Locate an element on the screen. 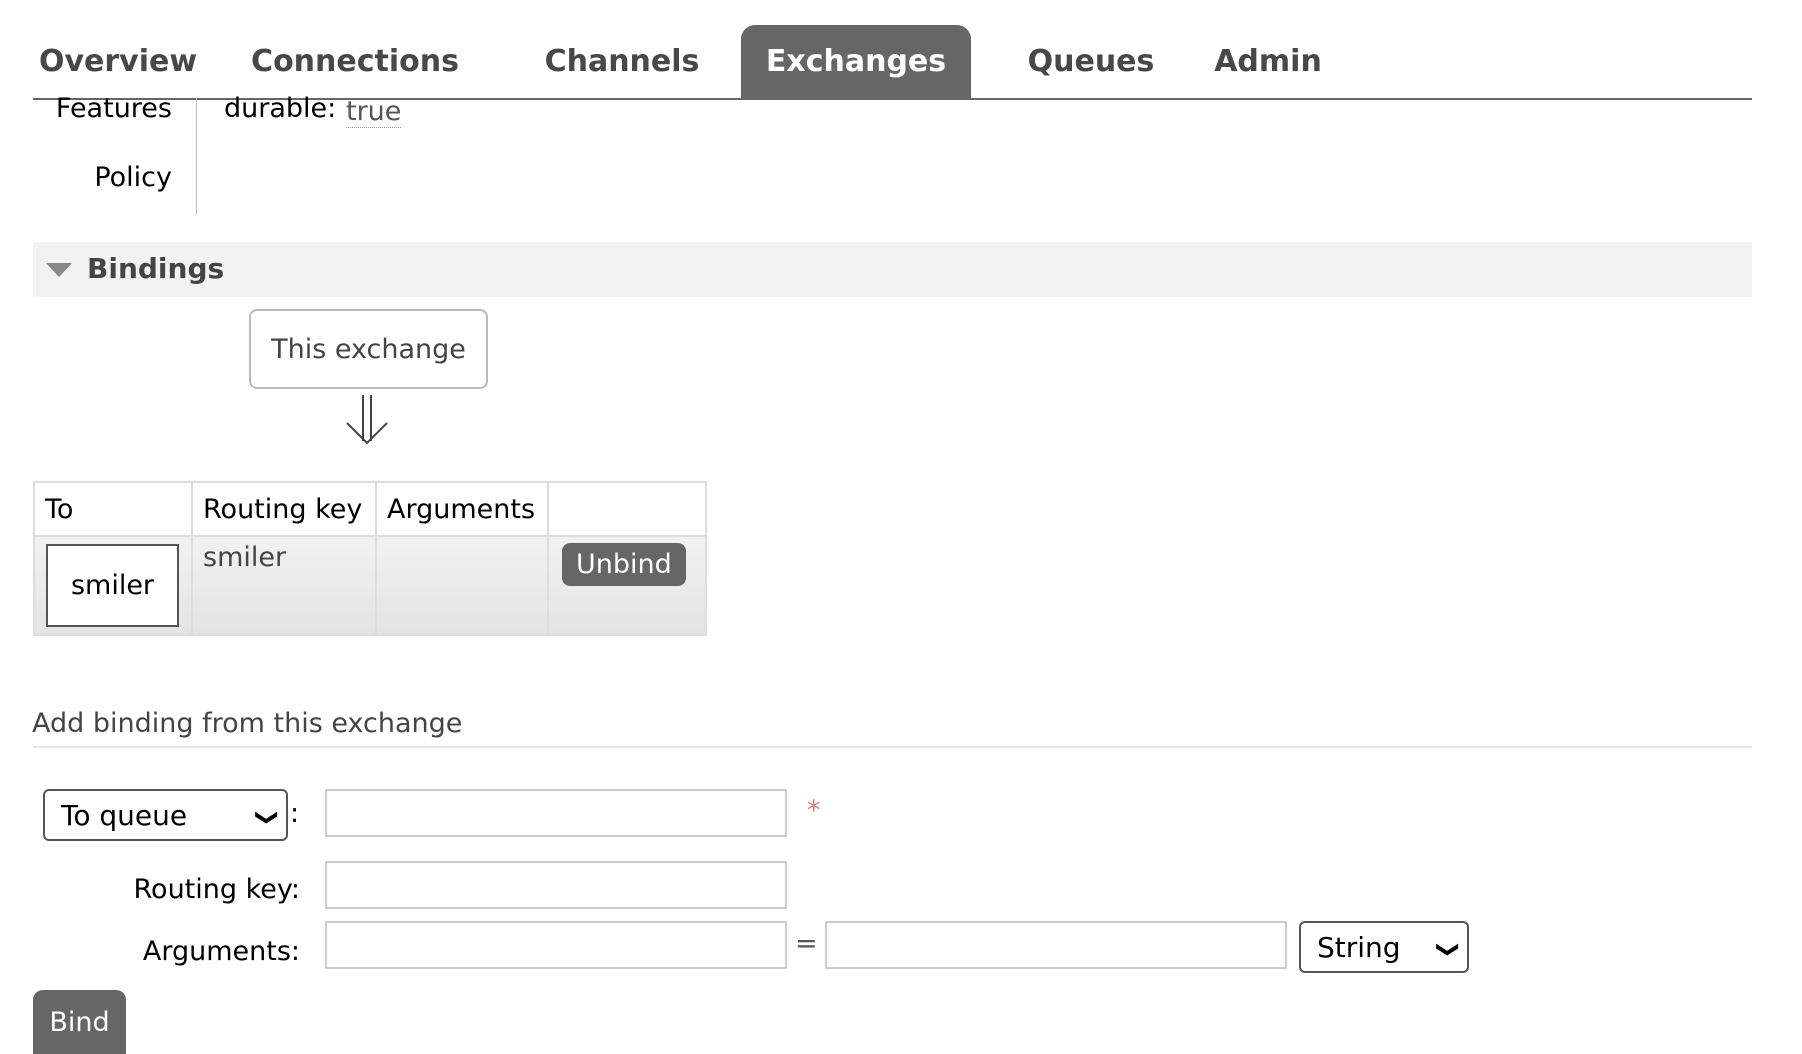 The height and width of the screenshot is (1054, 1802). queue-link-smiler: smiler is located at coordinates (112, 585).